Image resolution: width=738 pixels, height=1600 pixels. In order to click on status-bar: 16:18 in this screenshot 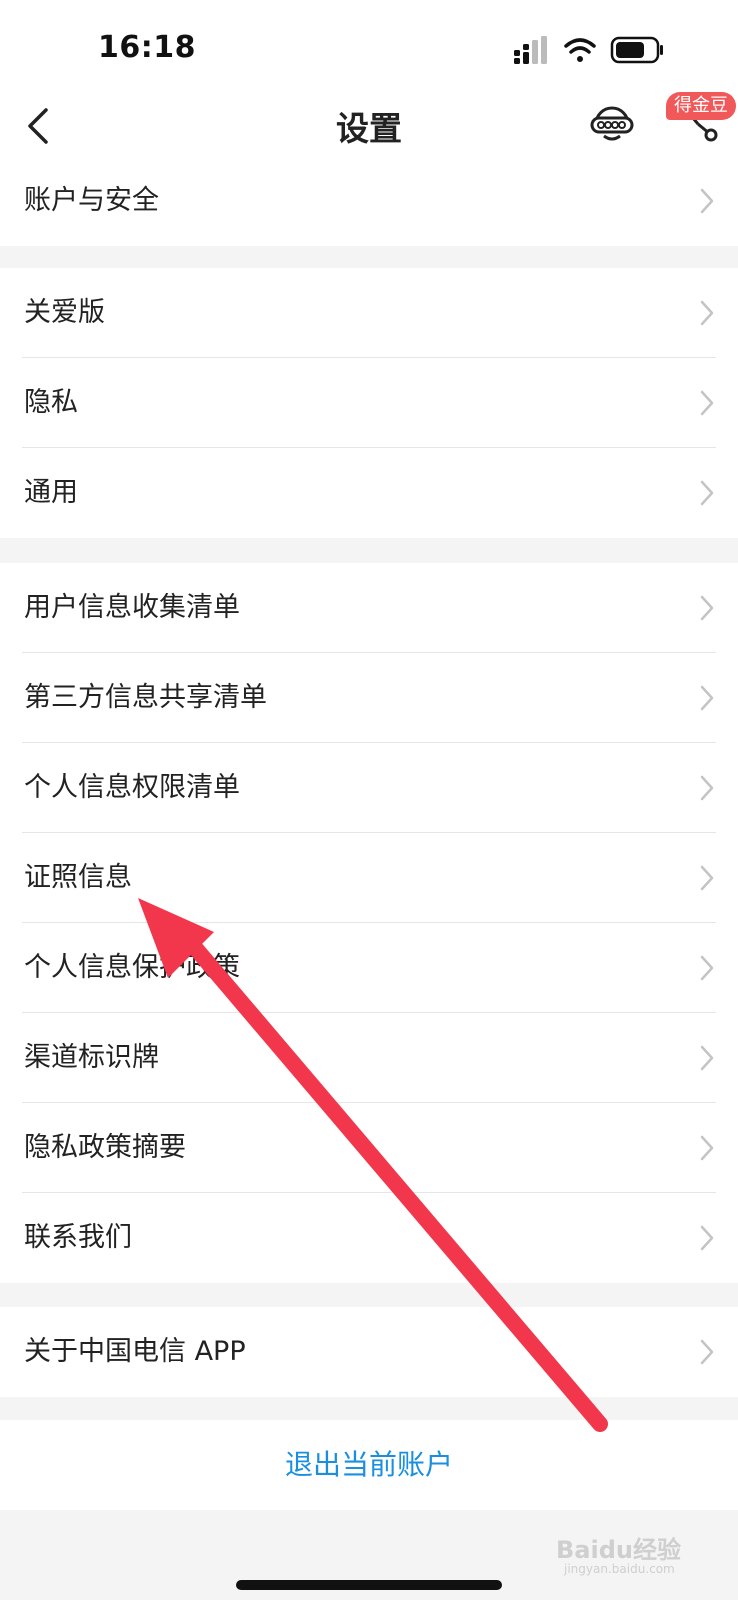, I will do `click(369, 48)`.